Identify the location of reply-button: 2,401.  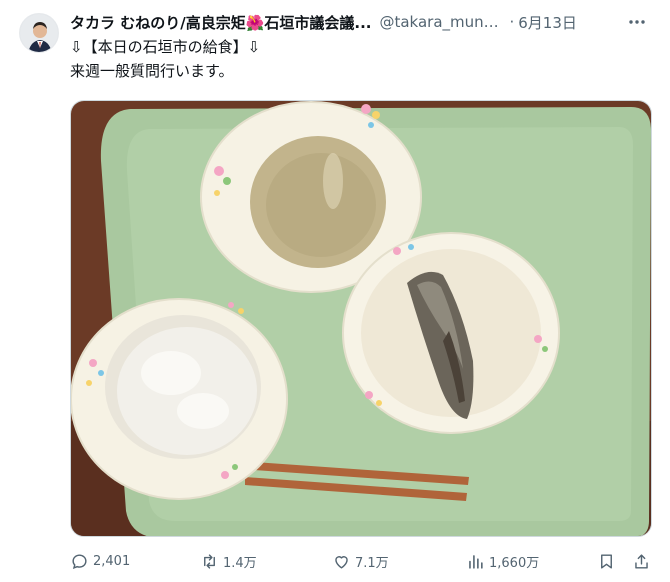
(100, 561).